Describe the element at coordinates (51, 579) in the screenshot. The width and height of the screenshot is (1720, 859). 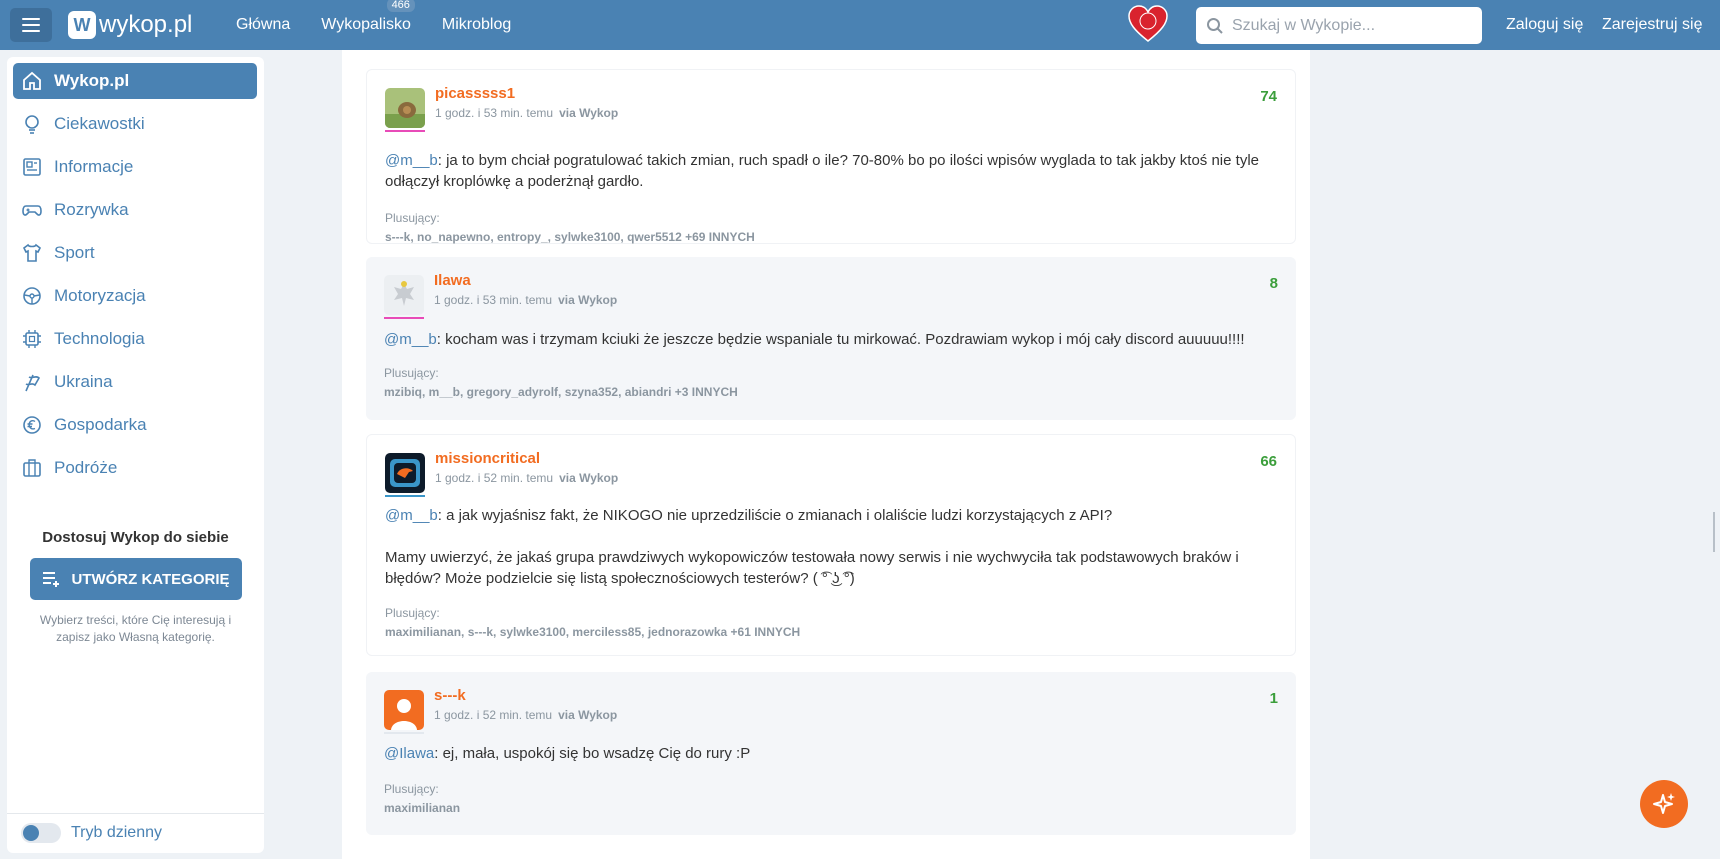
I see `add-category-icon` at that location.